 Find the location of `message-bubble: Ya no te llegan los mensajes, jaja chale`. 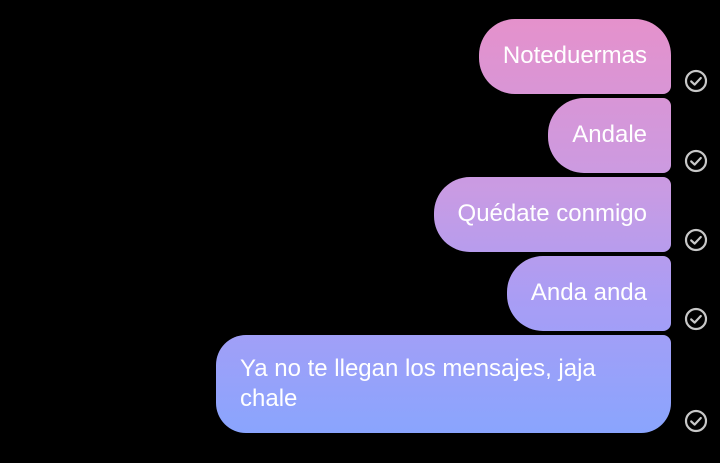

message-bubble: Ya no te llegan los mensajes, jaja chale is located at coordinates (443, 384).